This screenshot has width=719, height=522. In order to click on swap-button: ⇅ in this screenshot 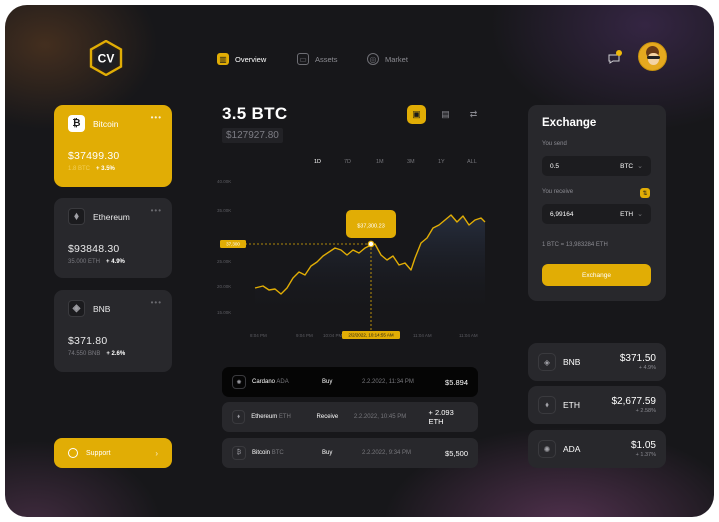, I will do `click(645, 193)`.